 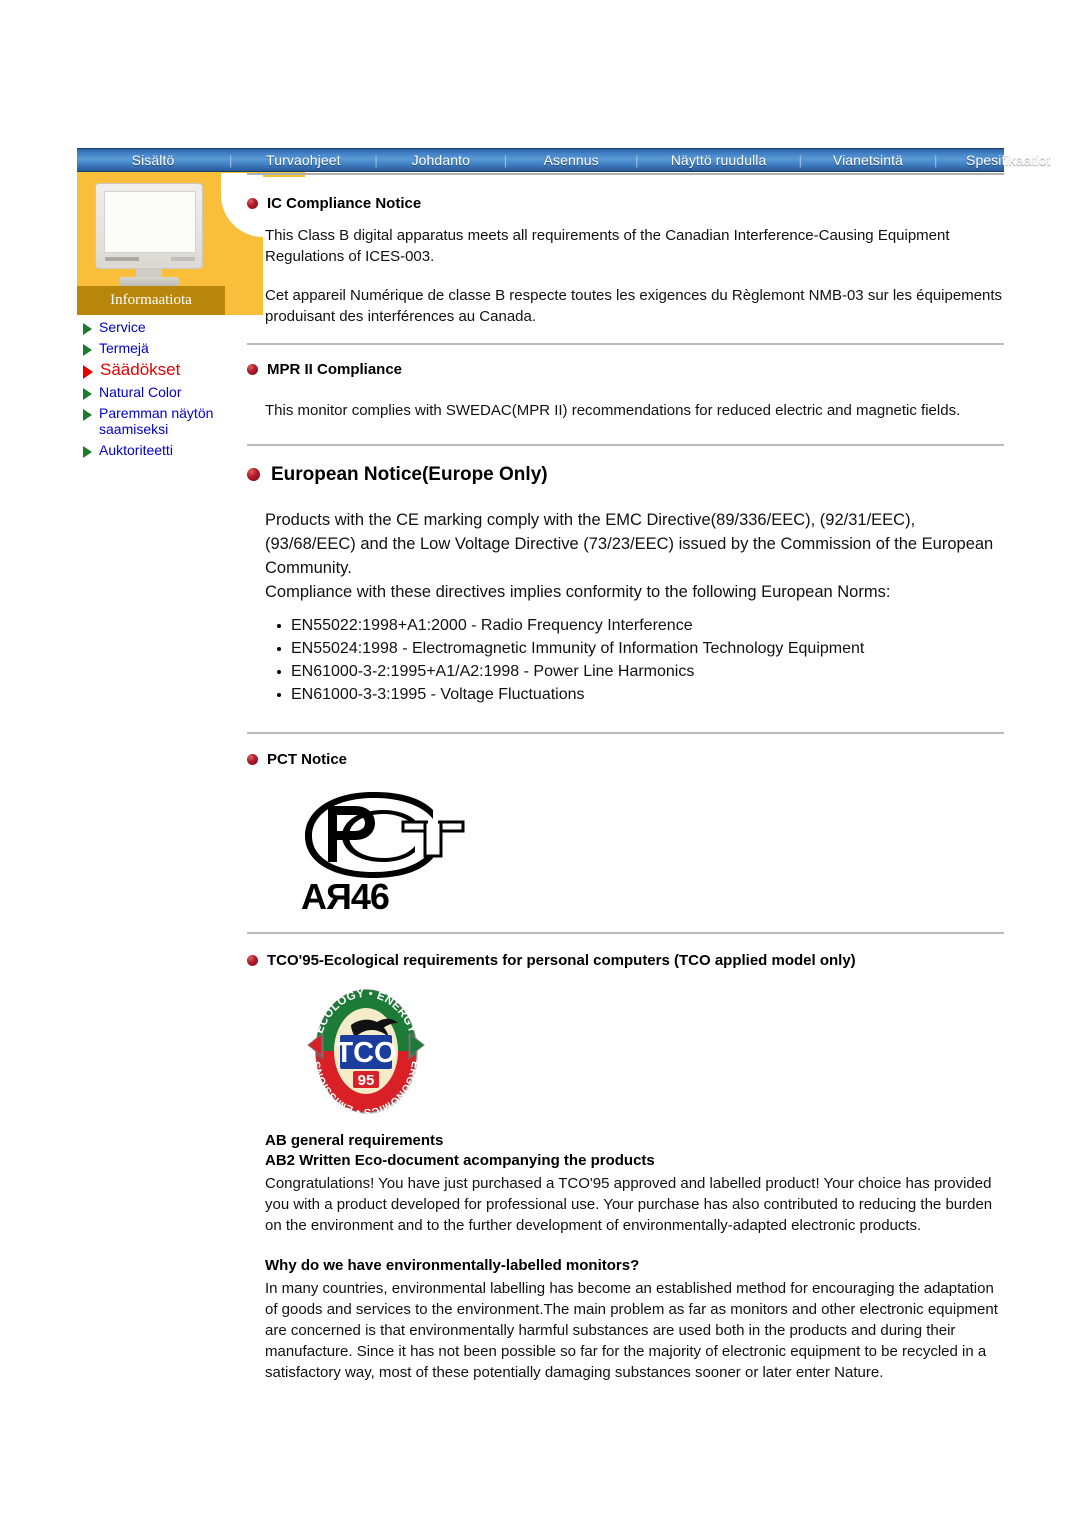 What do you see at coordinates (625, 203) in the screenshot?
I see `section-heading-ic-compliance: IC Compliance Notice` at bounding box center [625, 203].